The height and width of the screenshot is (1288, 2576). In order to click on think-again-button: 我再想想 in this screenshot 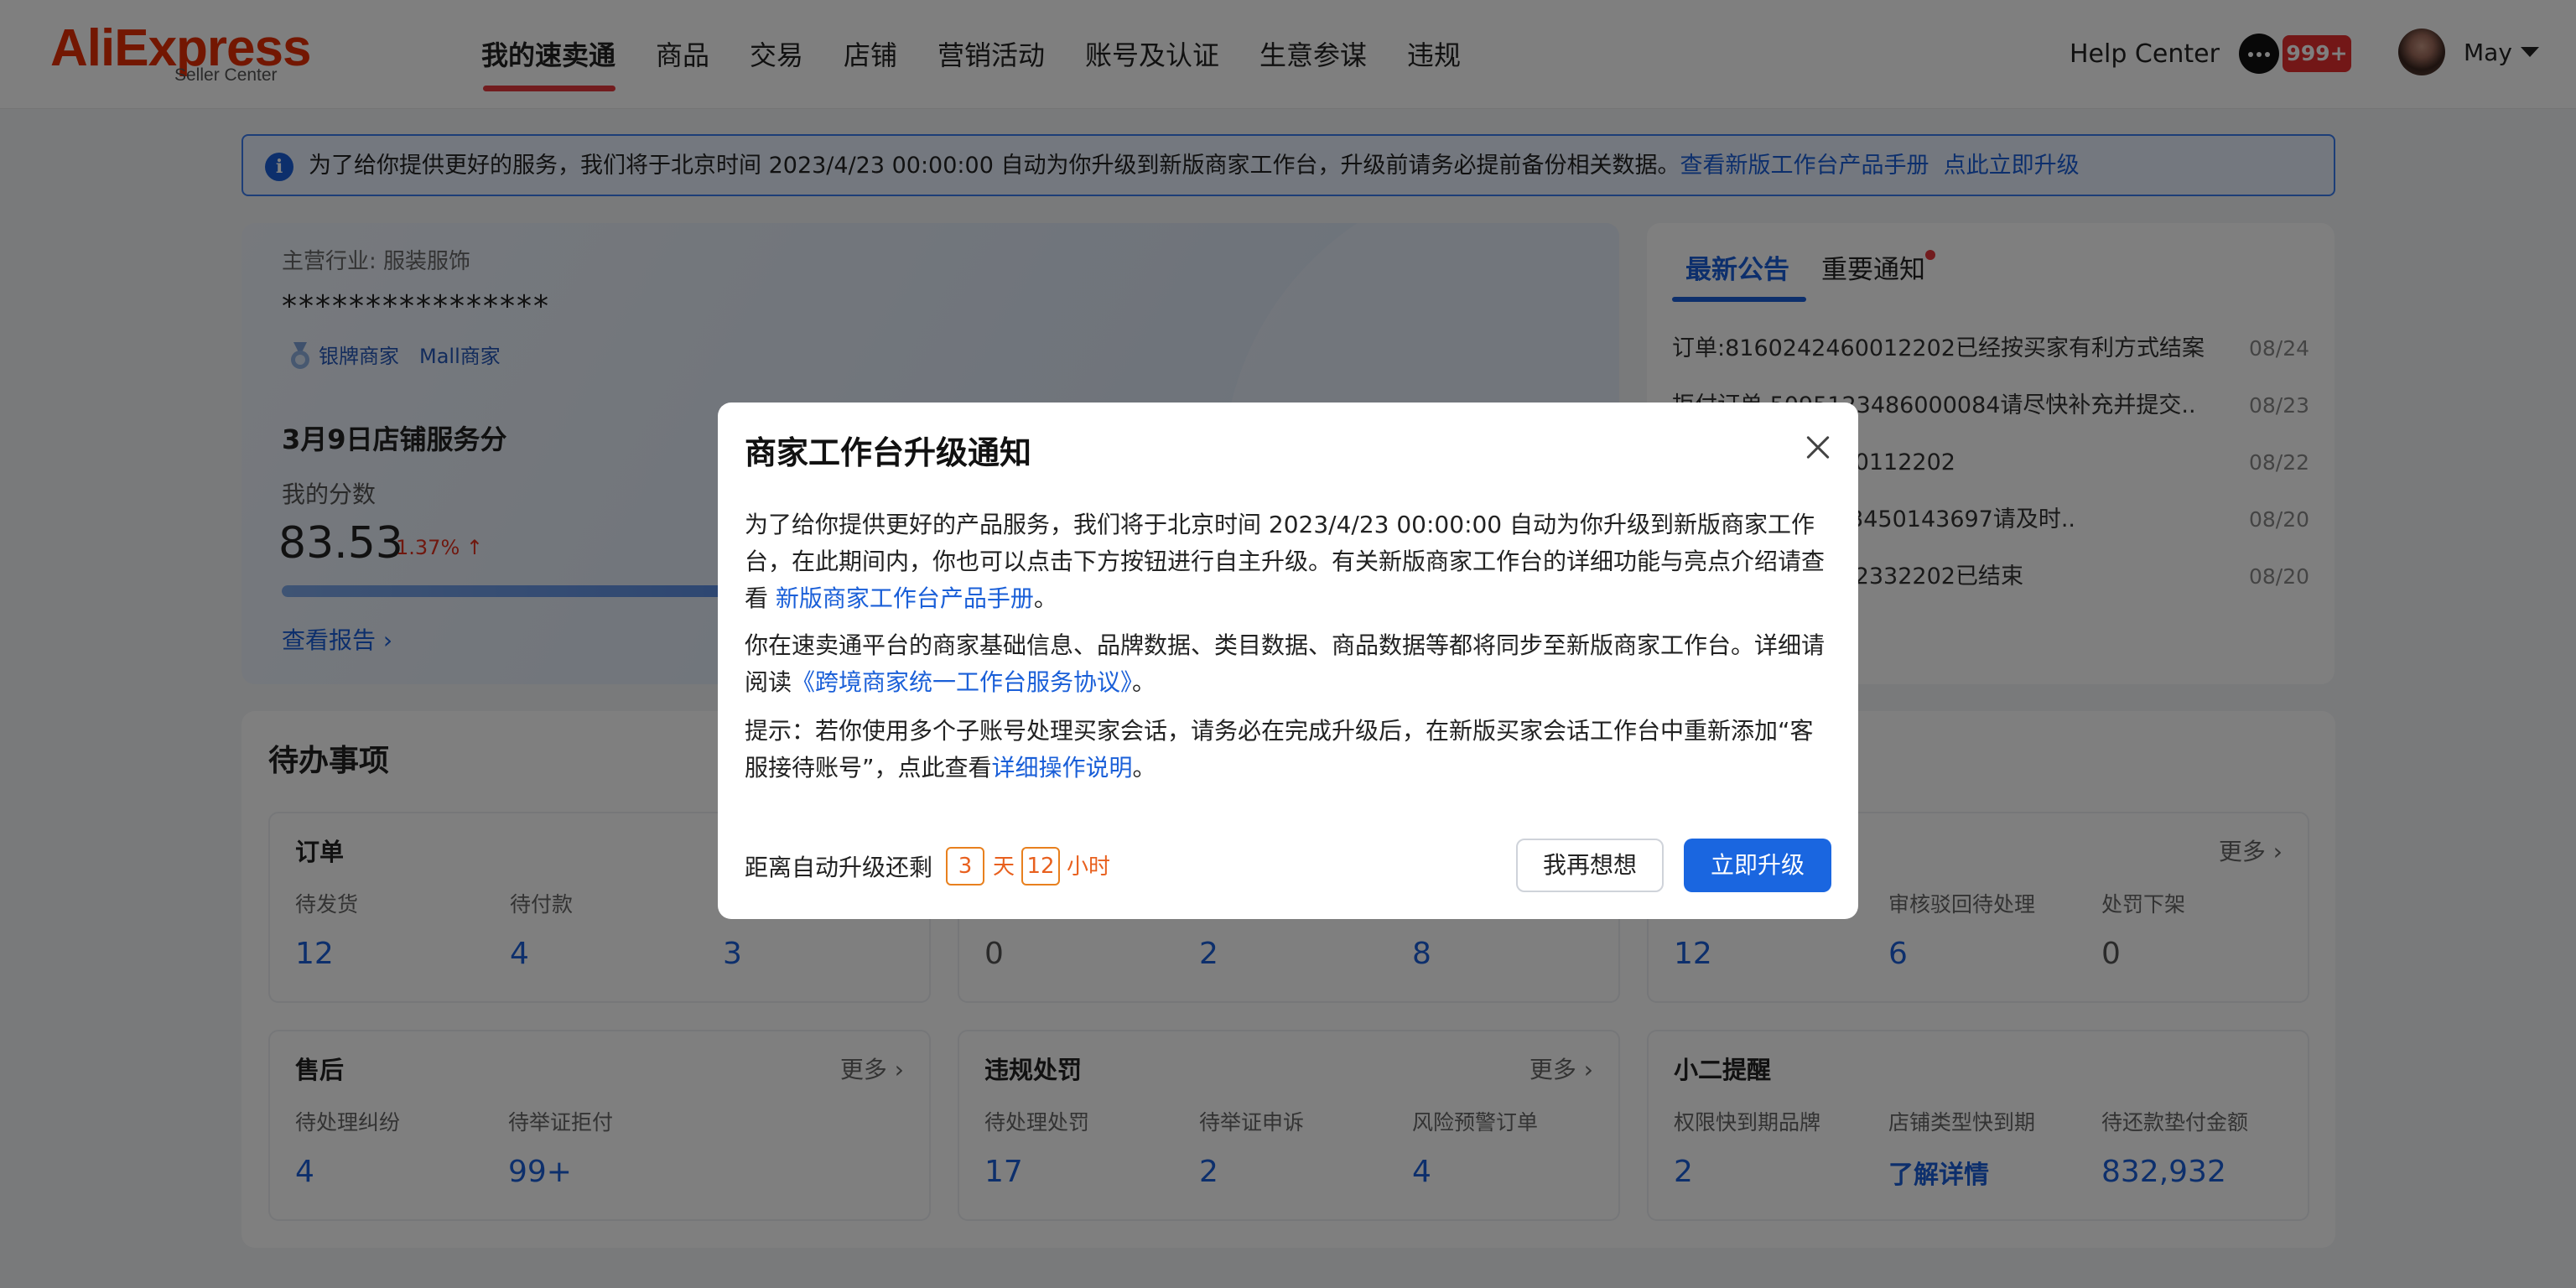, I will do `click(1590, 865)`.